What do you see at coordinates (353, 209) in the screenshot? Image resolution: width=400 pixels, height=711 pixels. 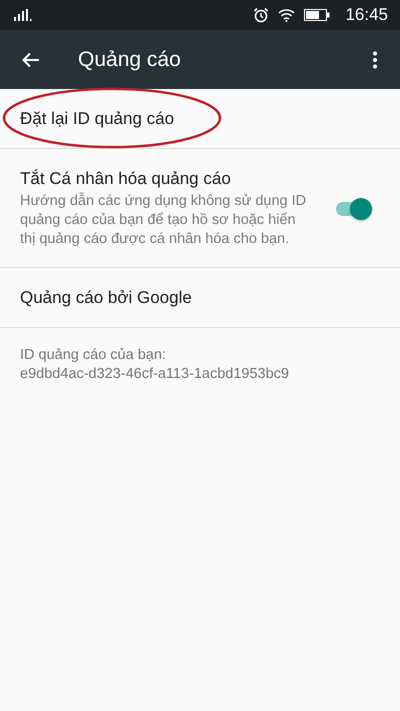 I see `toggle-switch` at bounding box center [353, 209].